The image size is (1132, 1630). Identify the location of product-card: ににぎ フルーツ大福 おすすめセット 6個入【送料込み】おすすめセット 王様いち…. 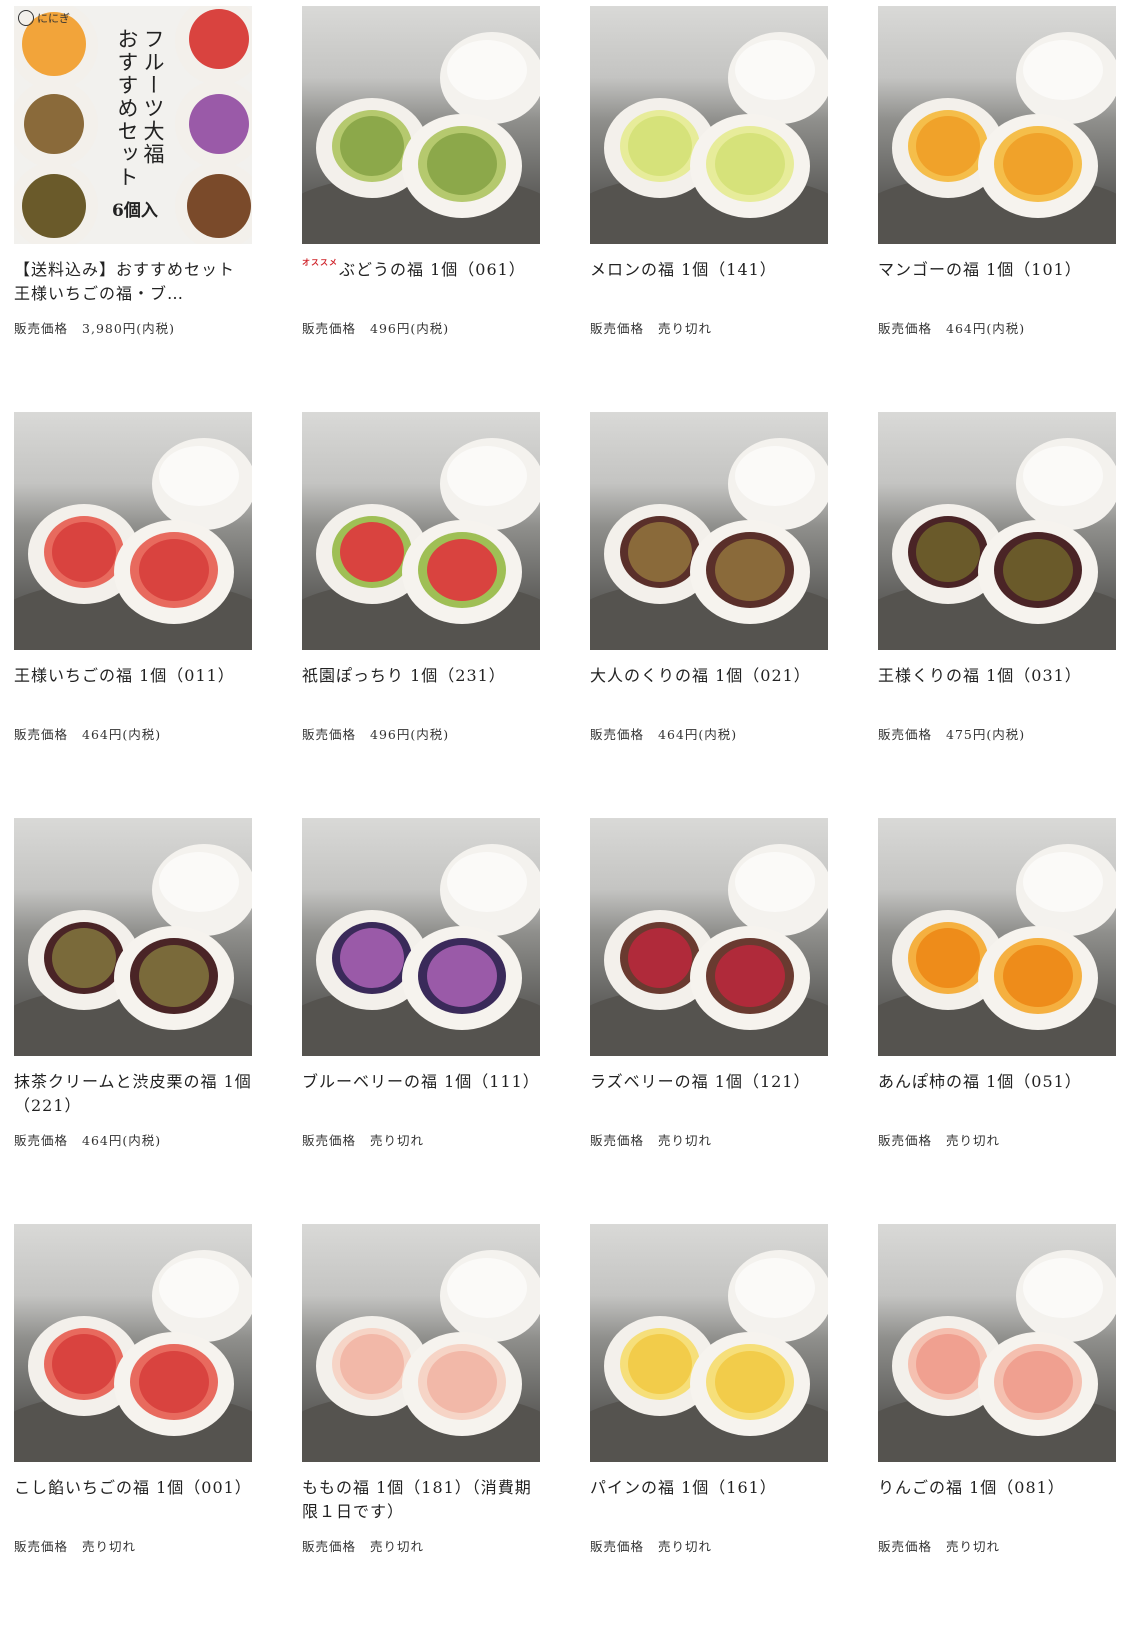
(133, 209).